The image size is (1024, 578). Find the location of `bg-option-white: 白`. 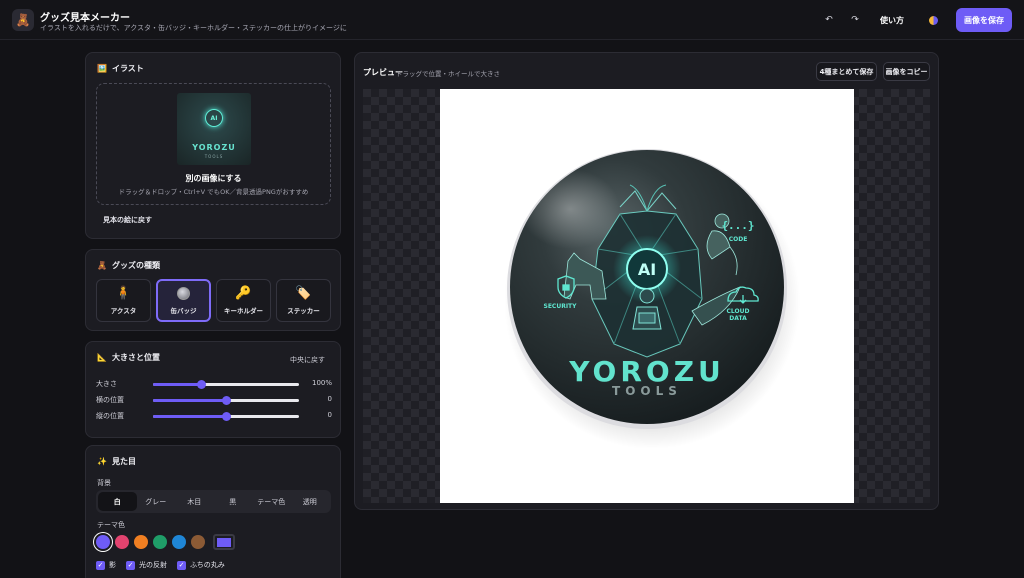

bg-option-white: 白 is located at coordinates (117, 501).